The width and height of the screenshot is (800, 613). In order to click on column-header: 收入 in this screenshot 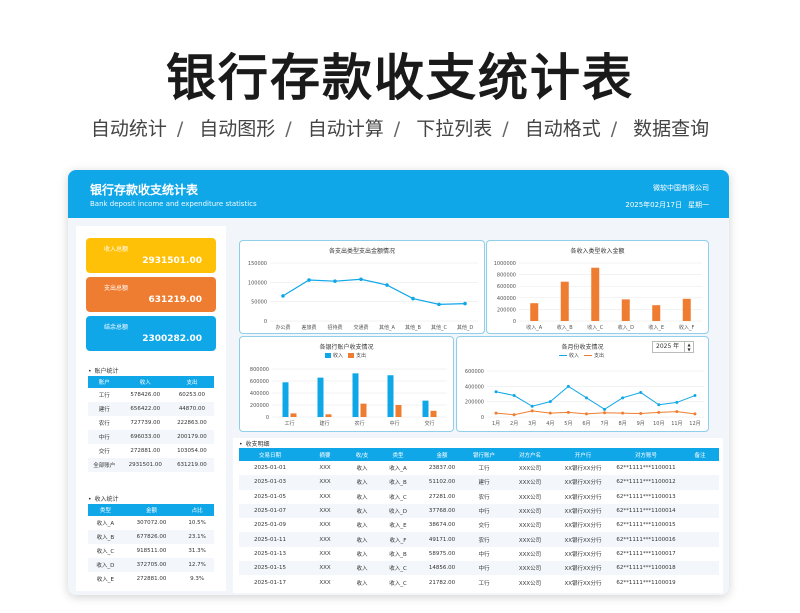, I will do `click(145, 382)`.